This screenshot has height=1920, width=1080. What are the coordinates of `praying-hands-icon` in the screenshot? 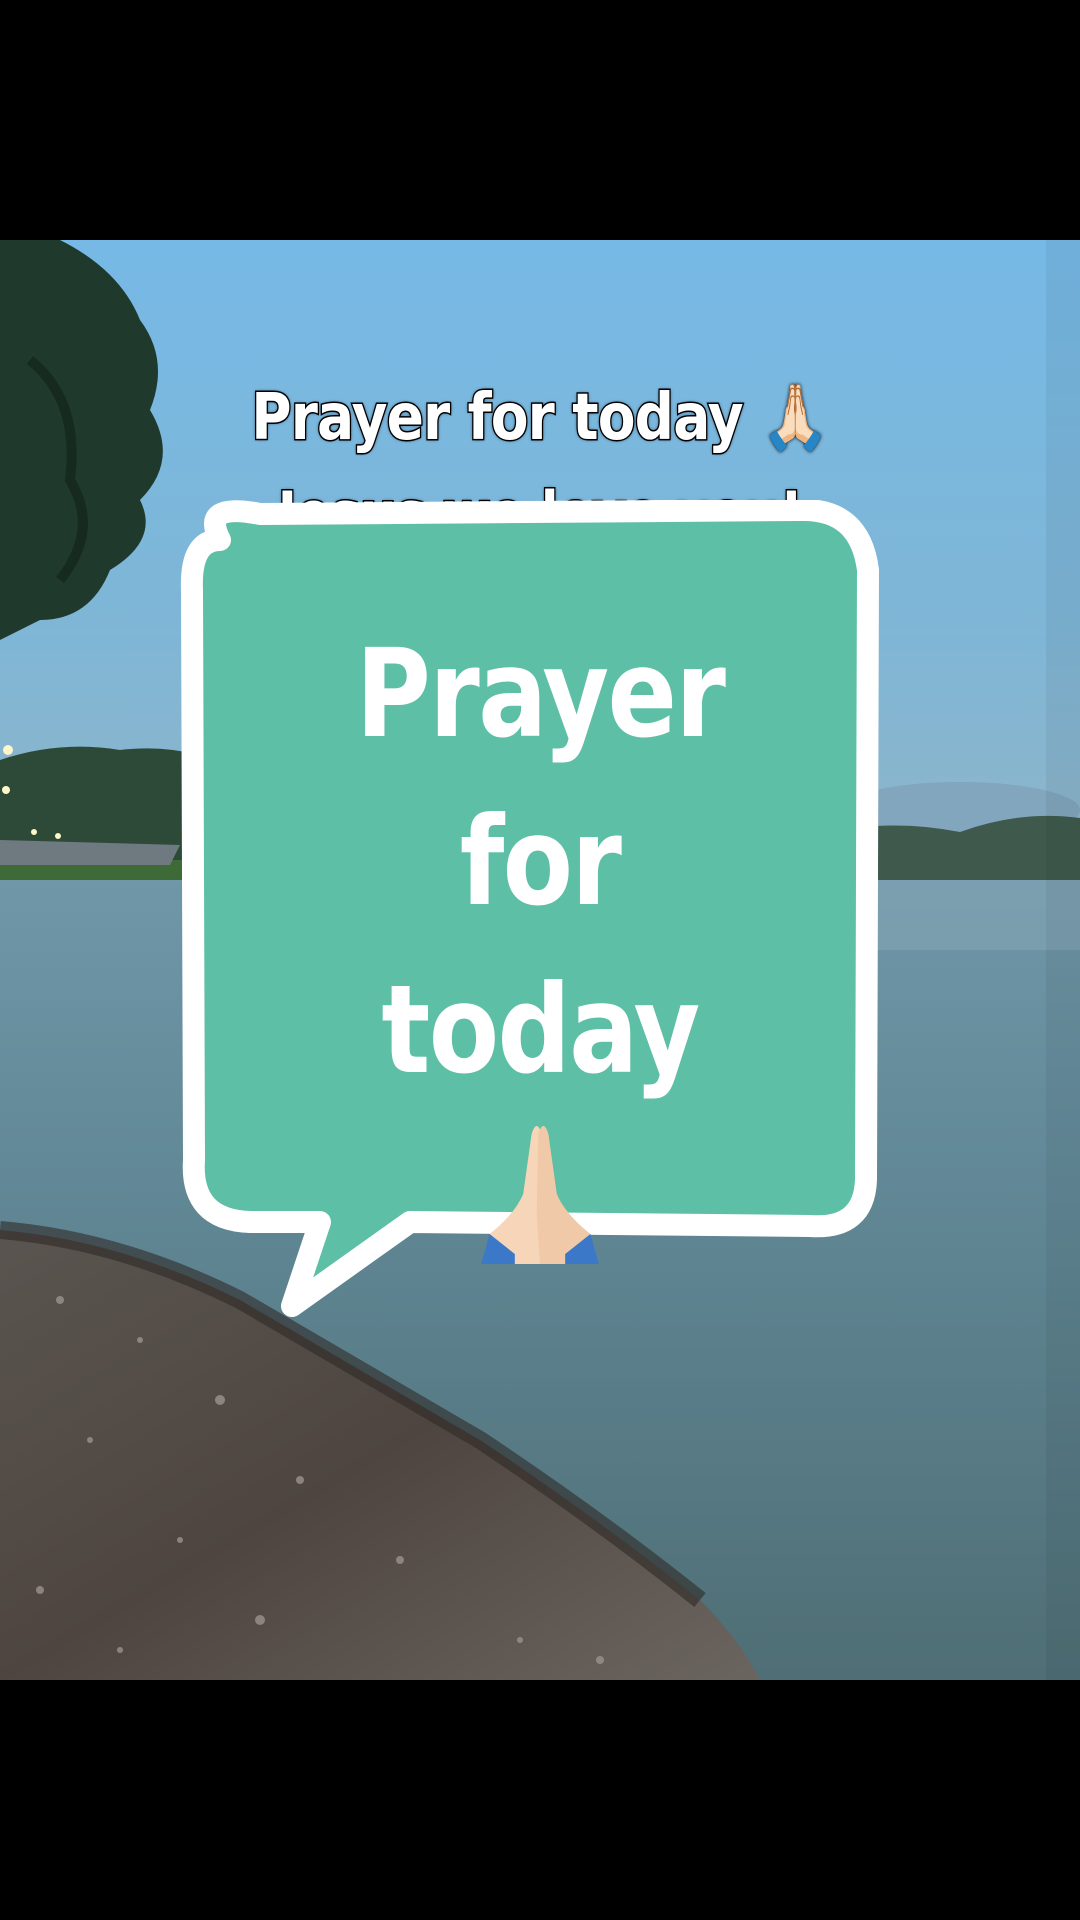 It's located at (539, 1210).